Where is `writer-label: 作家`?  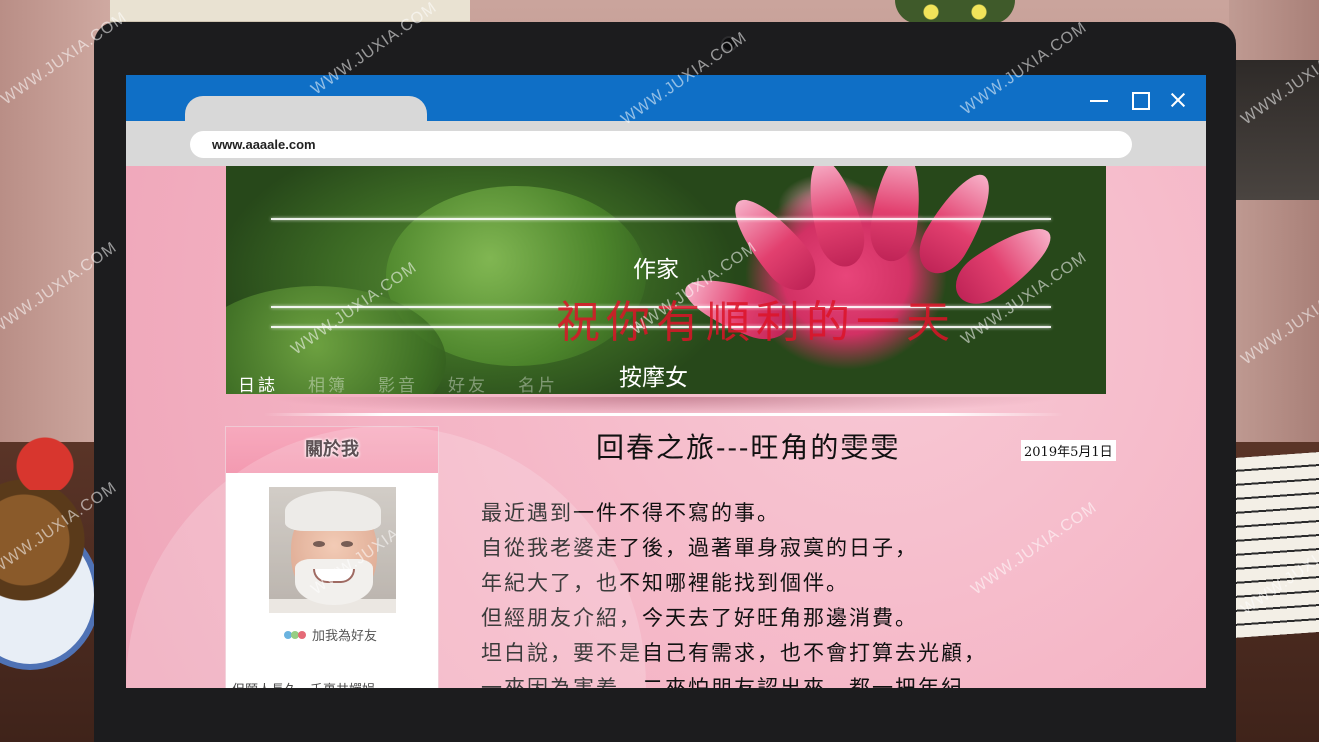 writer-label: 作家 is located at coordinates (656, 270).